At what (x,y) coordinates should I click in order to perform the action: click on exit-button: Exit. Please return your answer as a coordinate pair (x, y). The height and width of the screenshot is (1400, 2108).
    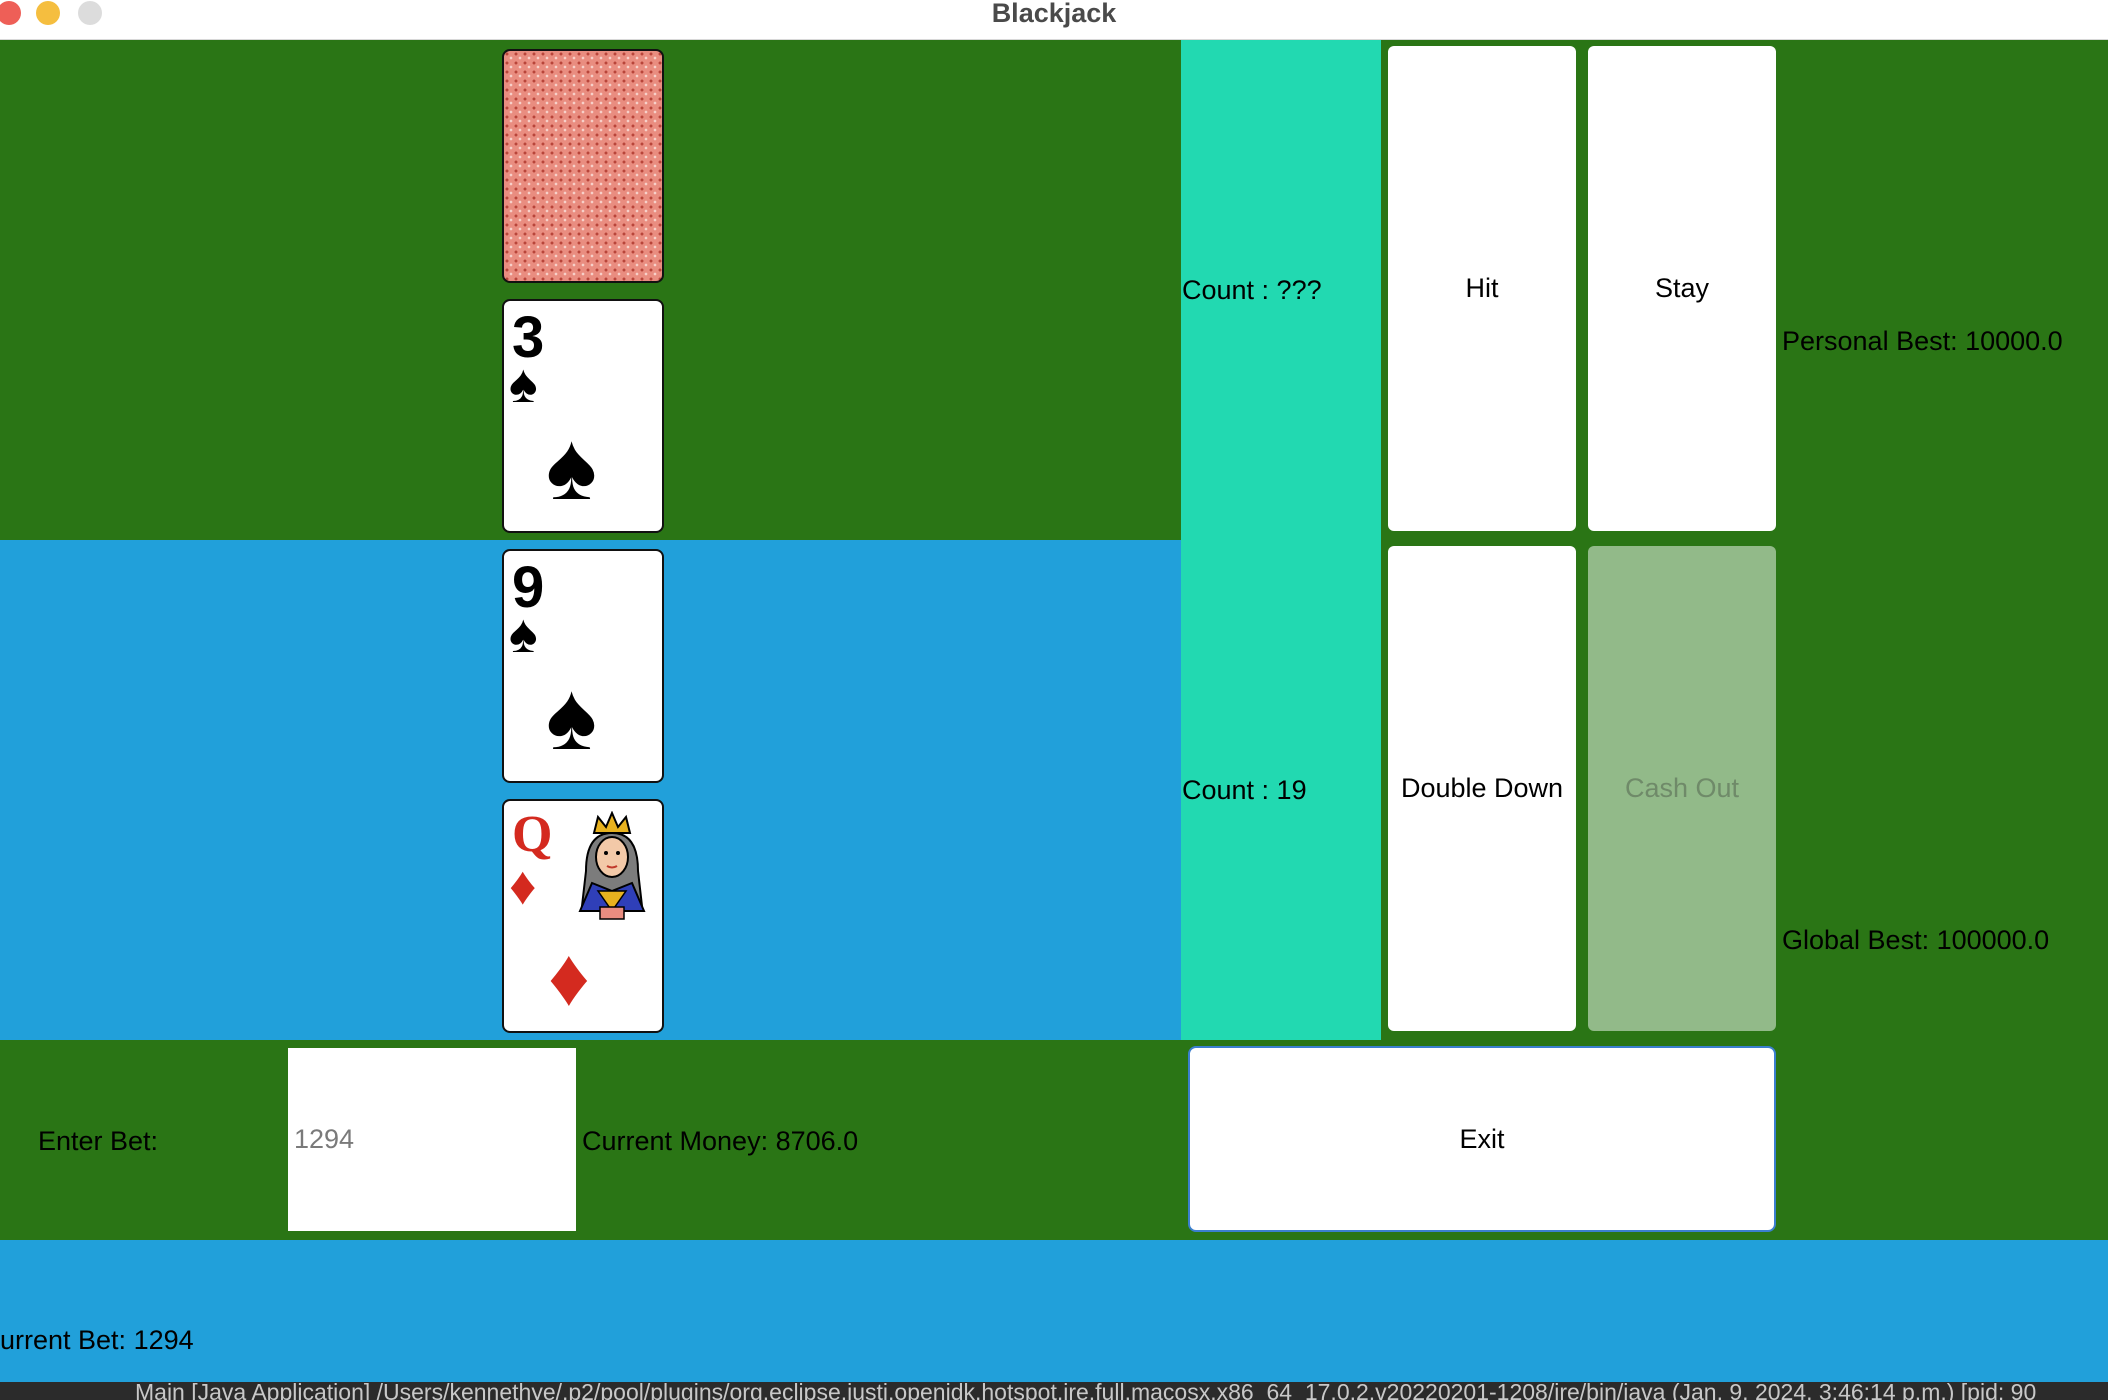
    Looking at the image, I should click on (1482, 1139).